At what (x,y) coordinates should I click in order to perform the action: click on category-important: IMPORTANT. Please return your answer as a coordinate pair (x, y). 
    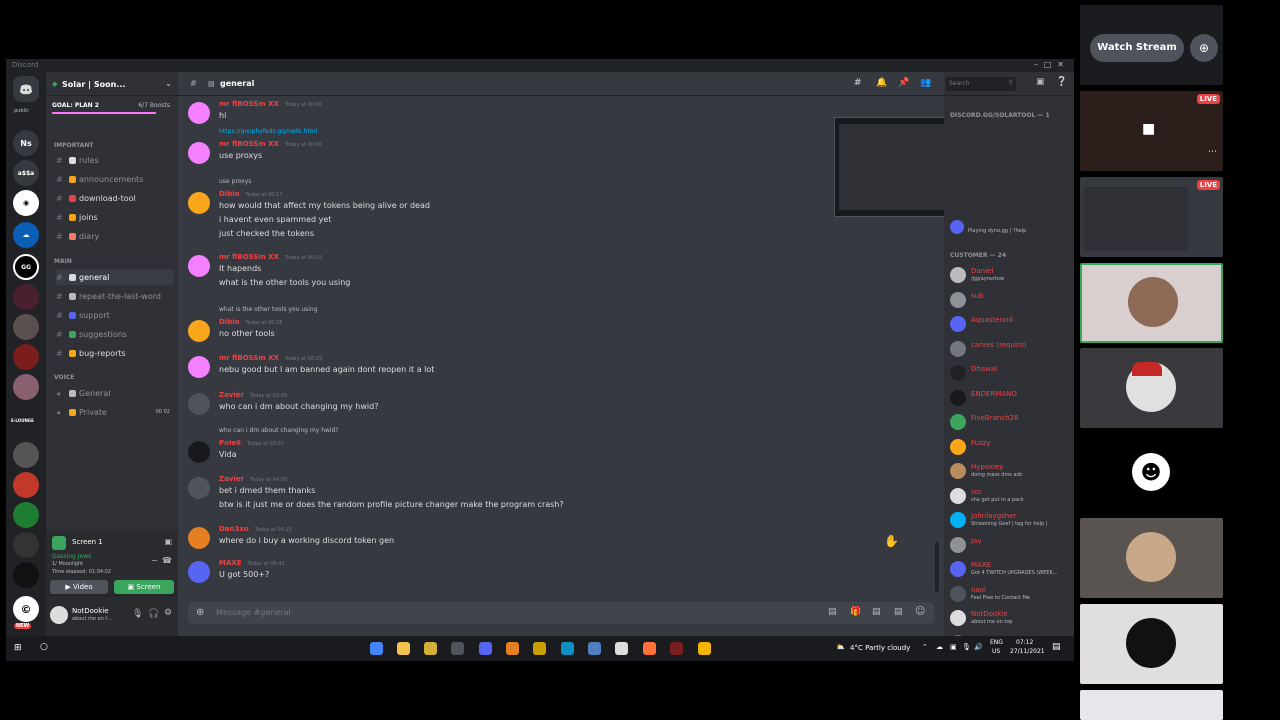
    Looking at the image, I should click on (73, 145).